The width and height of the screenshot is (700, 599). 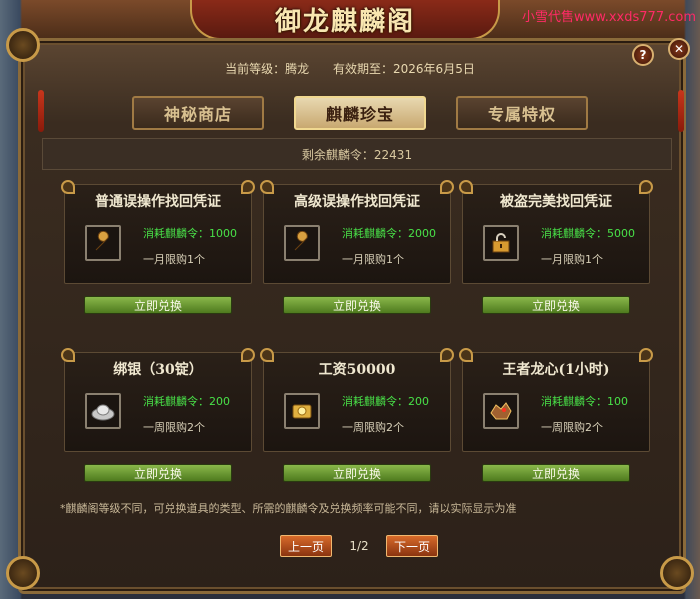 What do you see at coordinates (584, 401) in the screenshot?
I see `item-cost: 消耗麒麟令：100` at bounding box center [584, 401].